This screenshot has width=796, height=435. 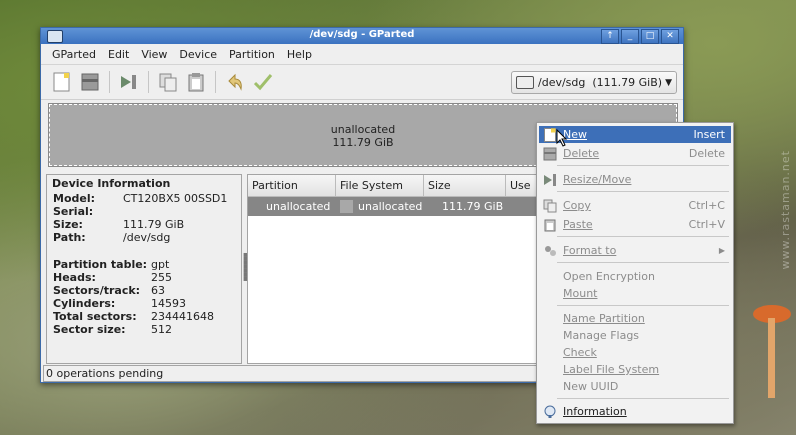 I want to click on apply-button, so click(x=263, y=82).